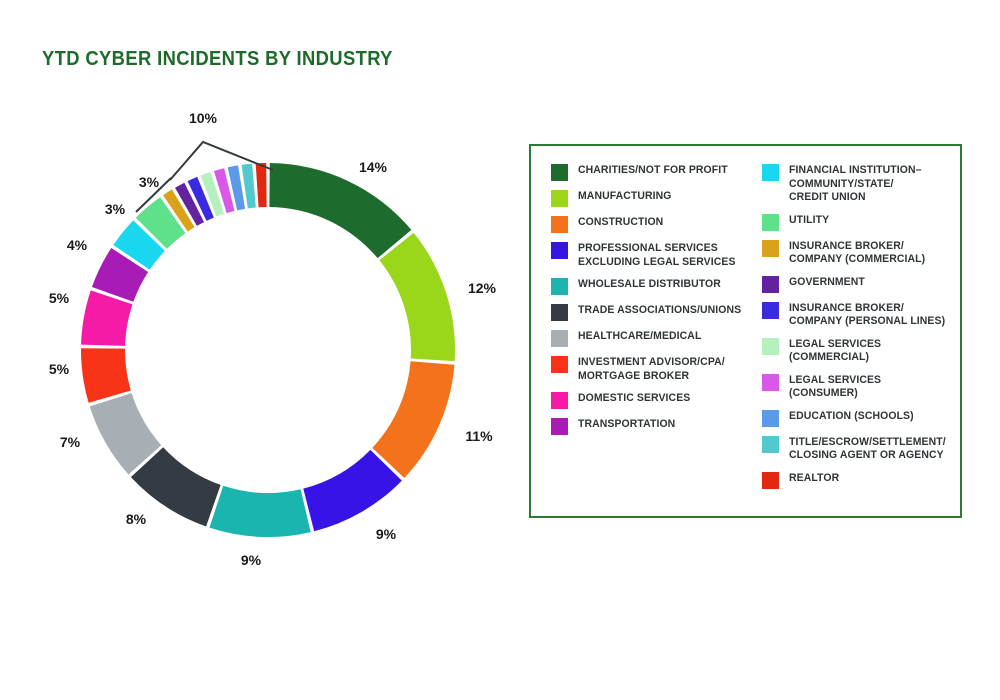  What do you see at coordinates (627, 424) in the screenshot?
I see `legend-item-label: TRANSPORTATION` at bounding box center [627, 424].